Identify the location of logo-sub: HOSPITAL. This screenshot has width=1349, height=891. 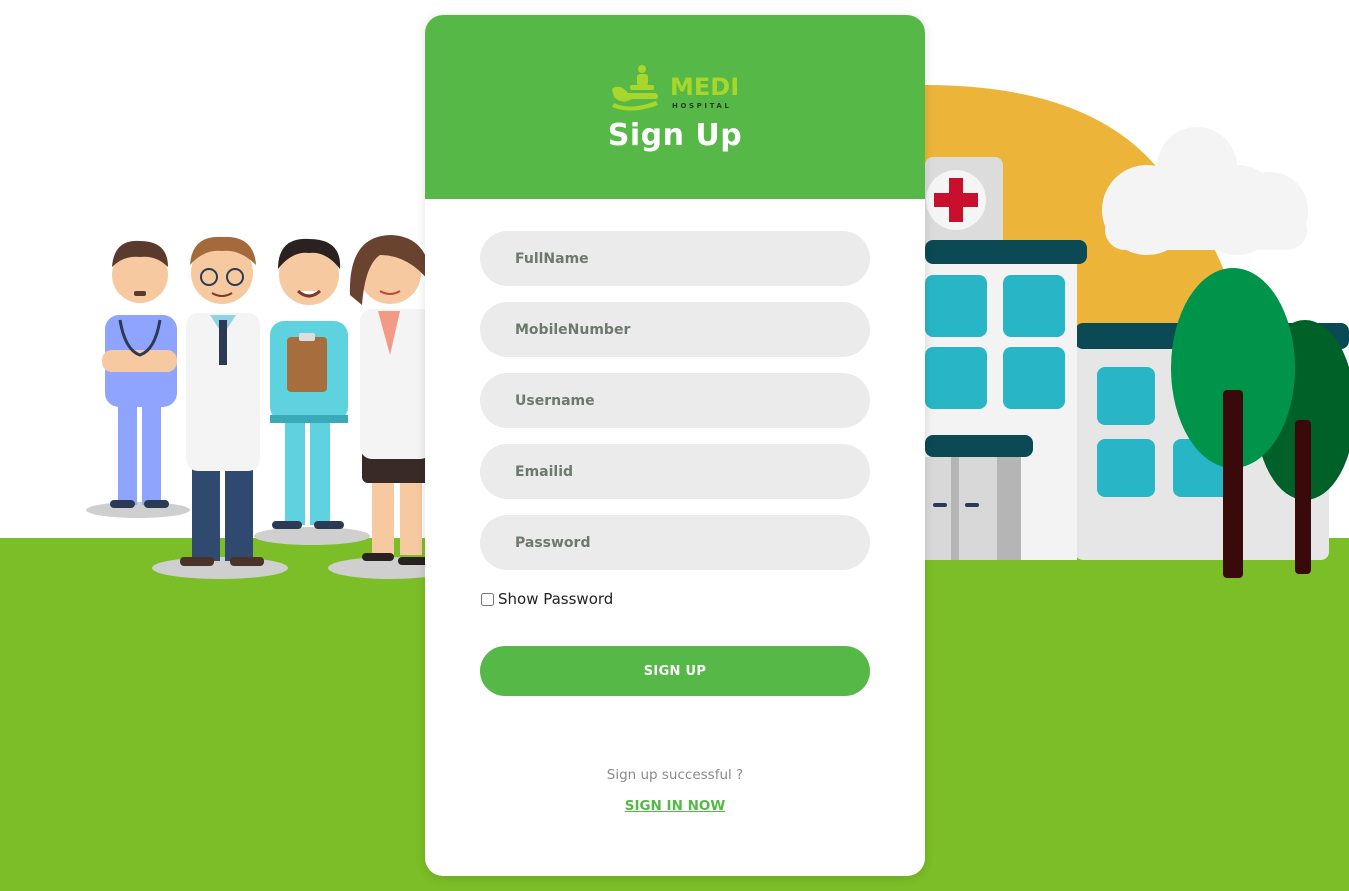
(702, 106).